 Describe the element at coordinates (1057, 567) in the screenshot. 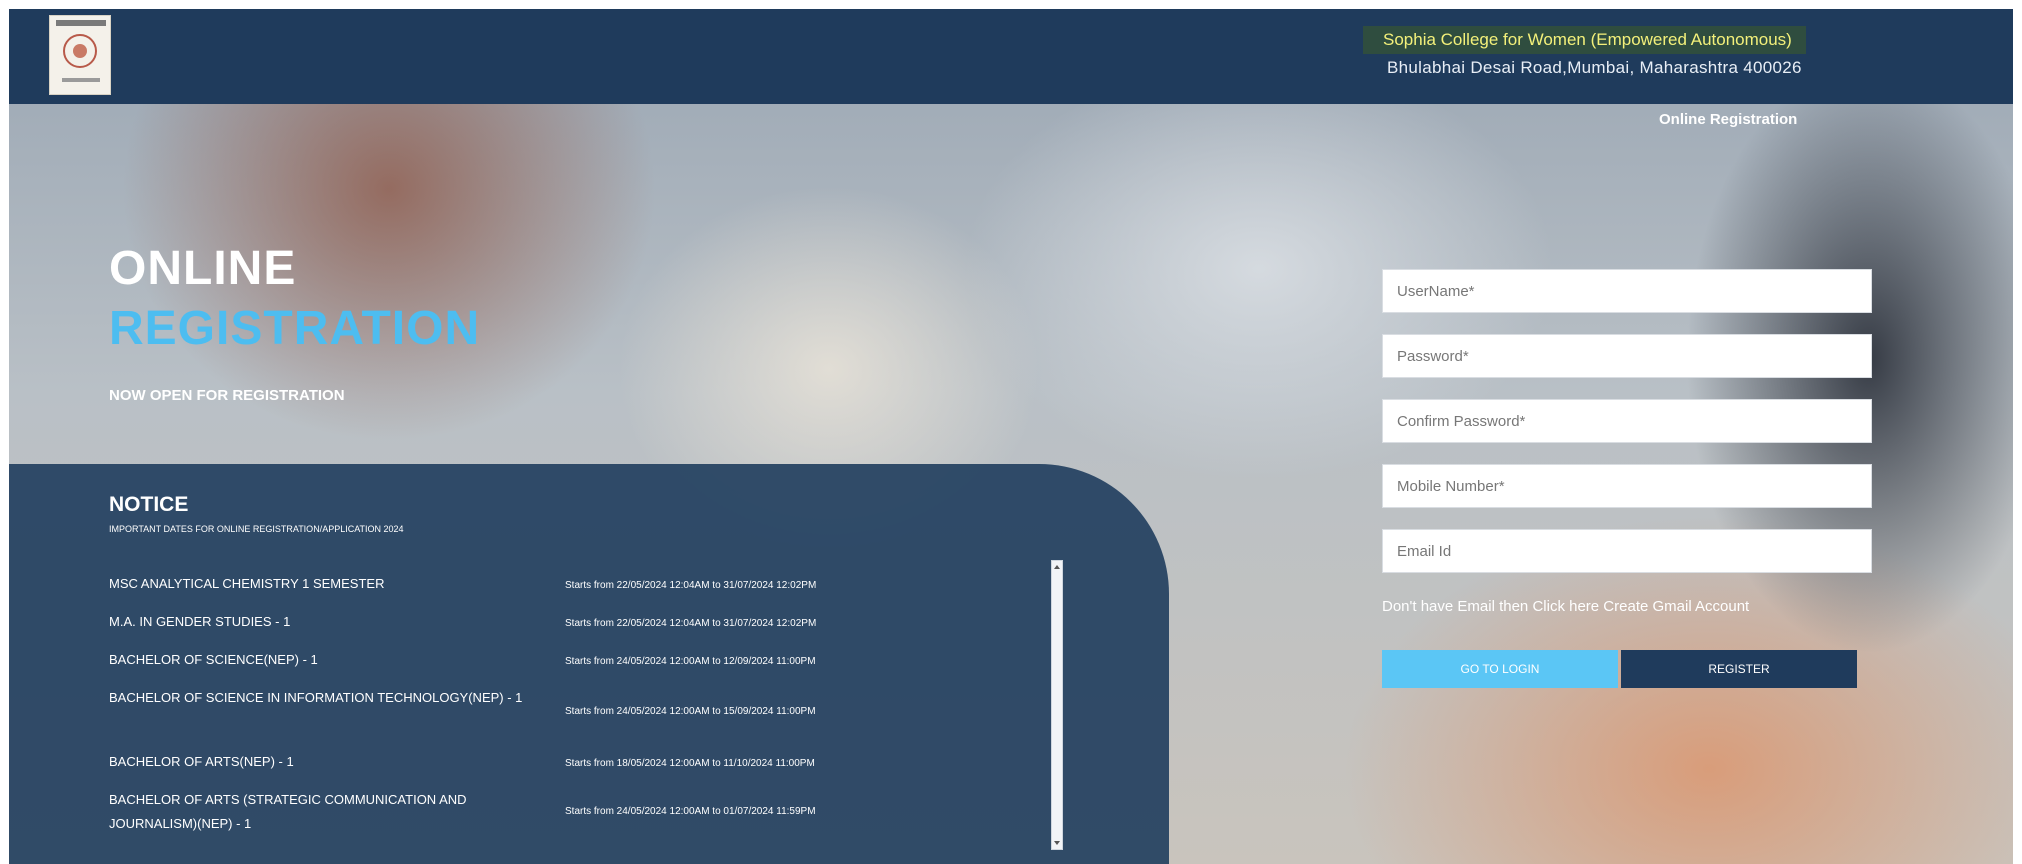

I see `scroll-up-arrow-icon` at that location.